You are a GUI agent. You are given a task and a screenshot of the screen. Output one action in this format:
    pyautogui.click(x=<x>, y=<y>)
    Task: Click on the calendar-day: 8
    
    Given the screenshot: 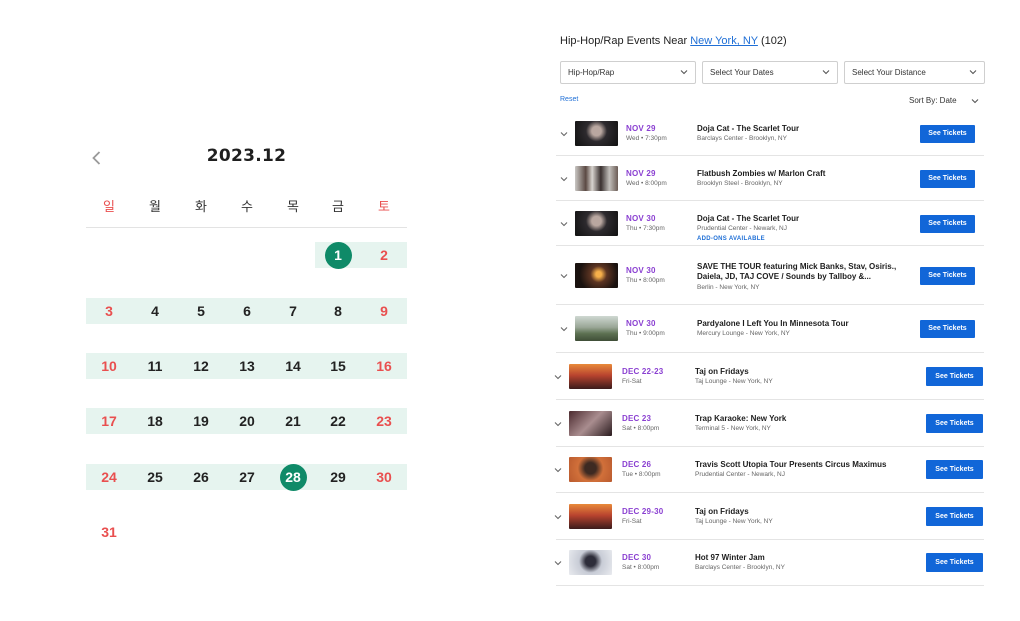 What is the action you would take?
    pyautogui.click(x=338, y=311)
    